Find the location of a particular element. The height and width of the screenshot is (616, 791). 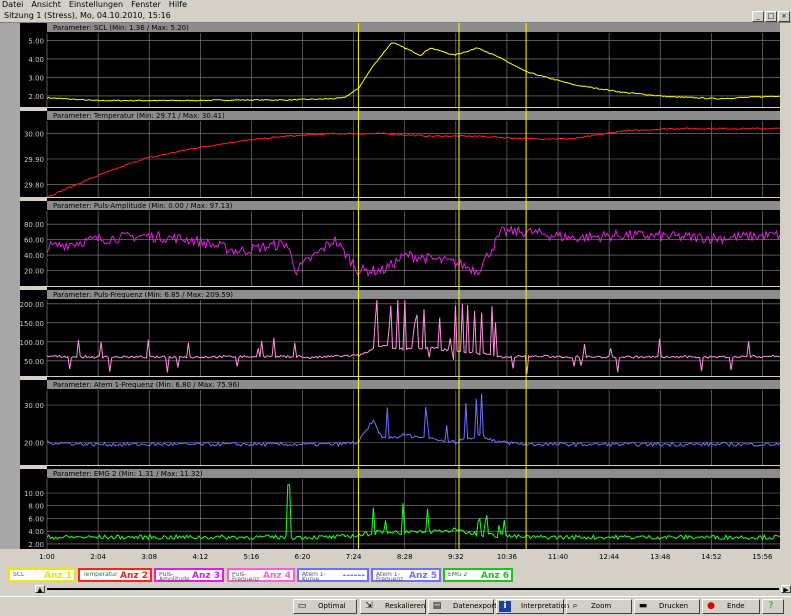

y-tick-label: 10.00 is located at coordinates (34, 494).